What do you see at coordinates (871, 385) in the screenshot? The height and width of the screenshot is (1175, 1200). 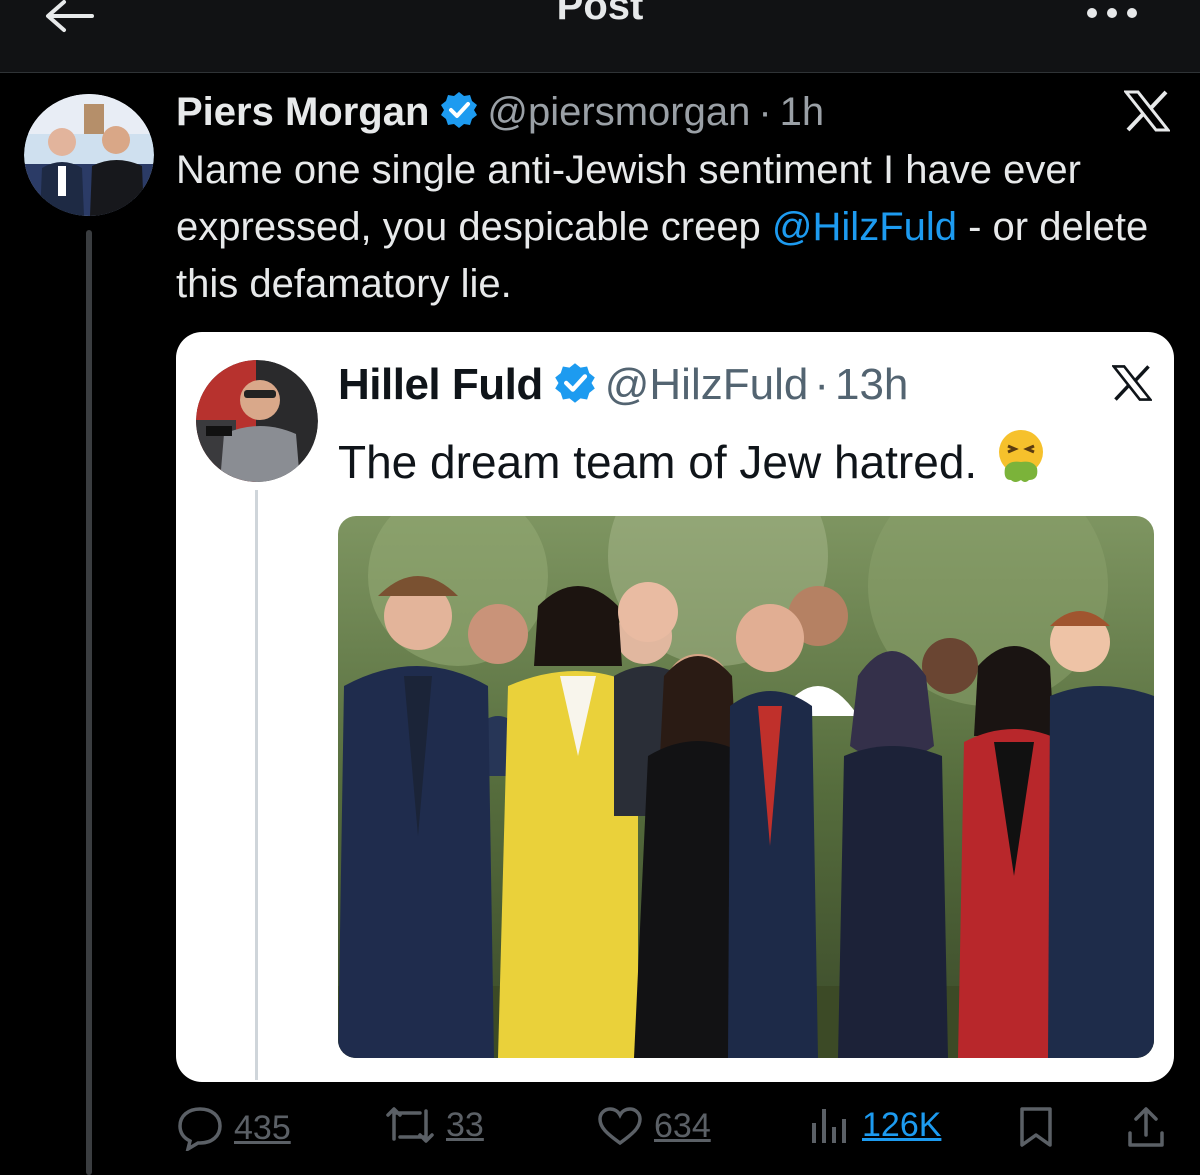 I see `quoted-post-time: 13h` at bounding box center [871, 385].